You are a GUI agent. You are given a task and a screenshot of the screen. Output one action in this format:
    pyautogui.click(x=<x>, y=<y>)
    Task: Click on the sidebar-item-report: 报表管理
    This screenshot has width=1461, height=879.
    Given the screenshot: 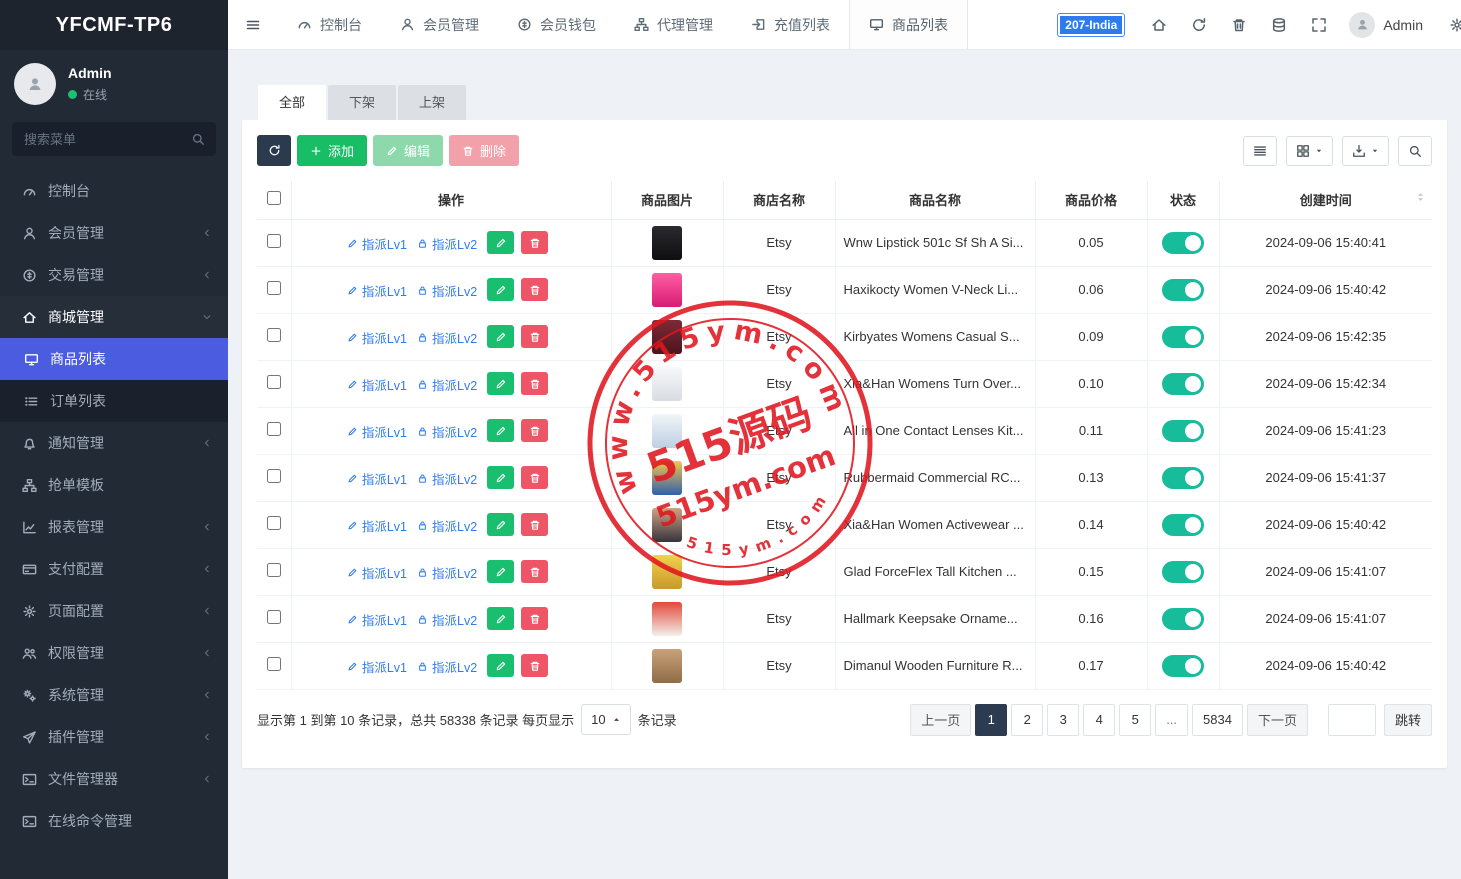 What is the action you would take?
    pyautogui.click(x=114, y=527)
    